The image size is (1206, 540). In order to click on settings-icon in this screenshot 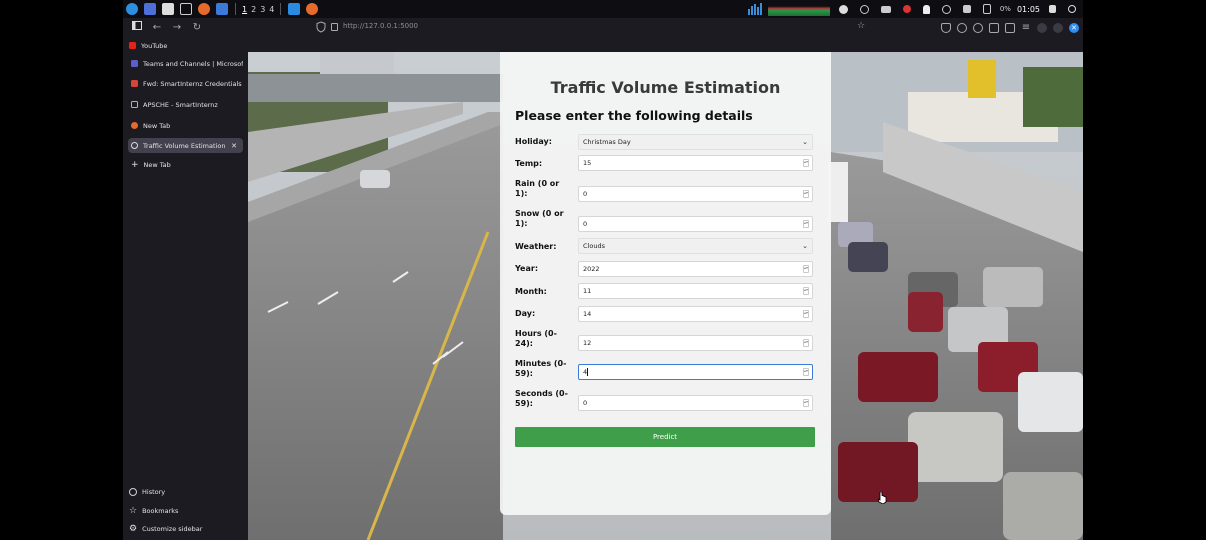, I will do `click(864, 9)`.